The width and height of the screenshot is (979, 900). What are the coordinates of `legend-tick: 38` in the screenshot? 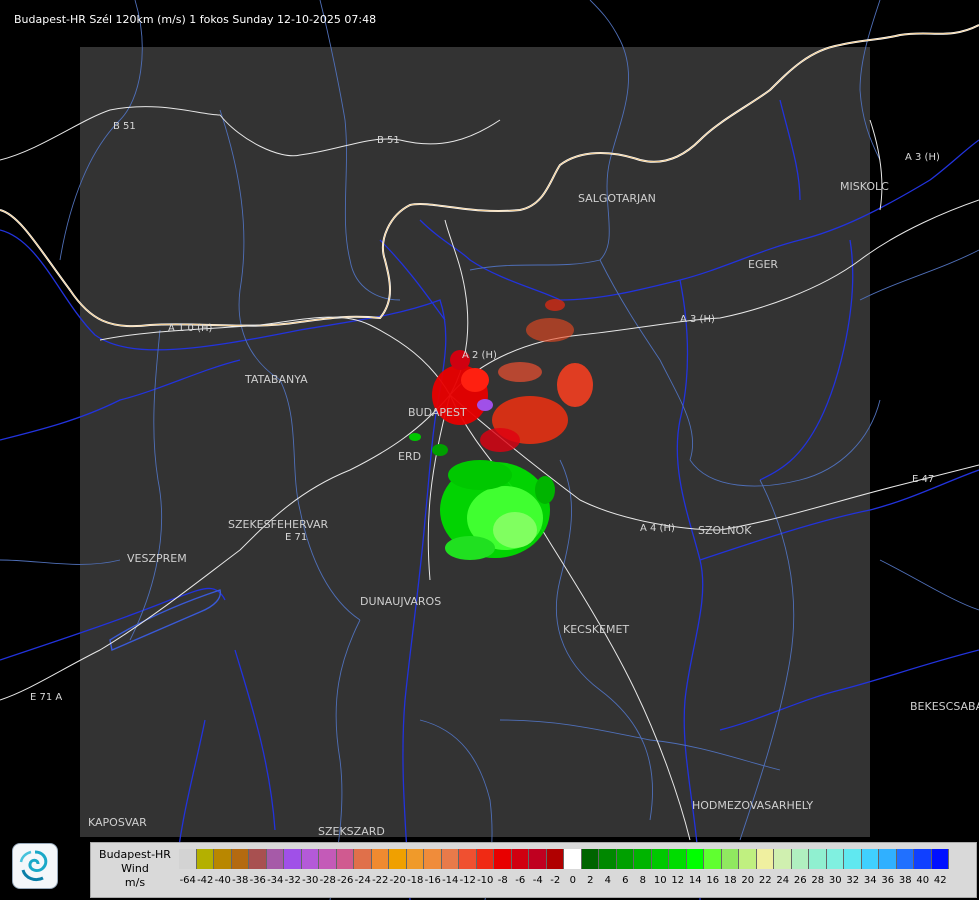 It's located at (905, 880).